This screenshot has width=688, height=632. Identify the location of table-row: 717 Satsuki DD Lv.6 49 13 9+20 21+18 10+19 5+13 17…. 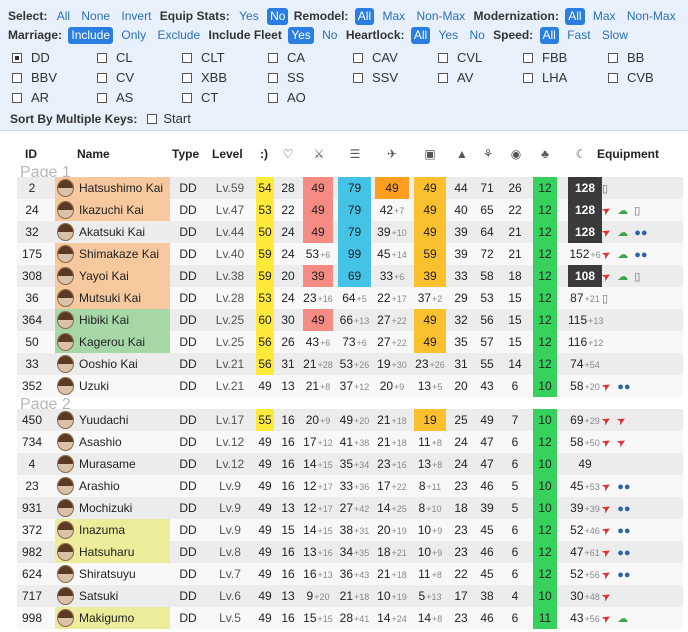
(350, 596).